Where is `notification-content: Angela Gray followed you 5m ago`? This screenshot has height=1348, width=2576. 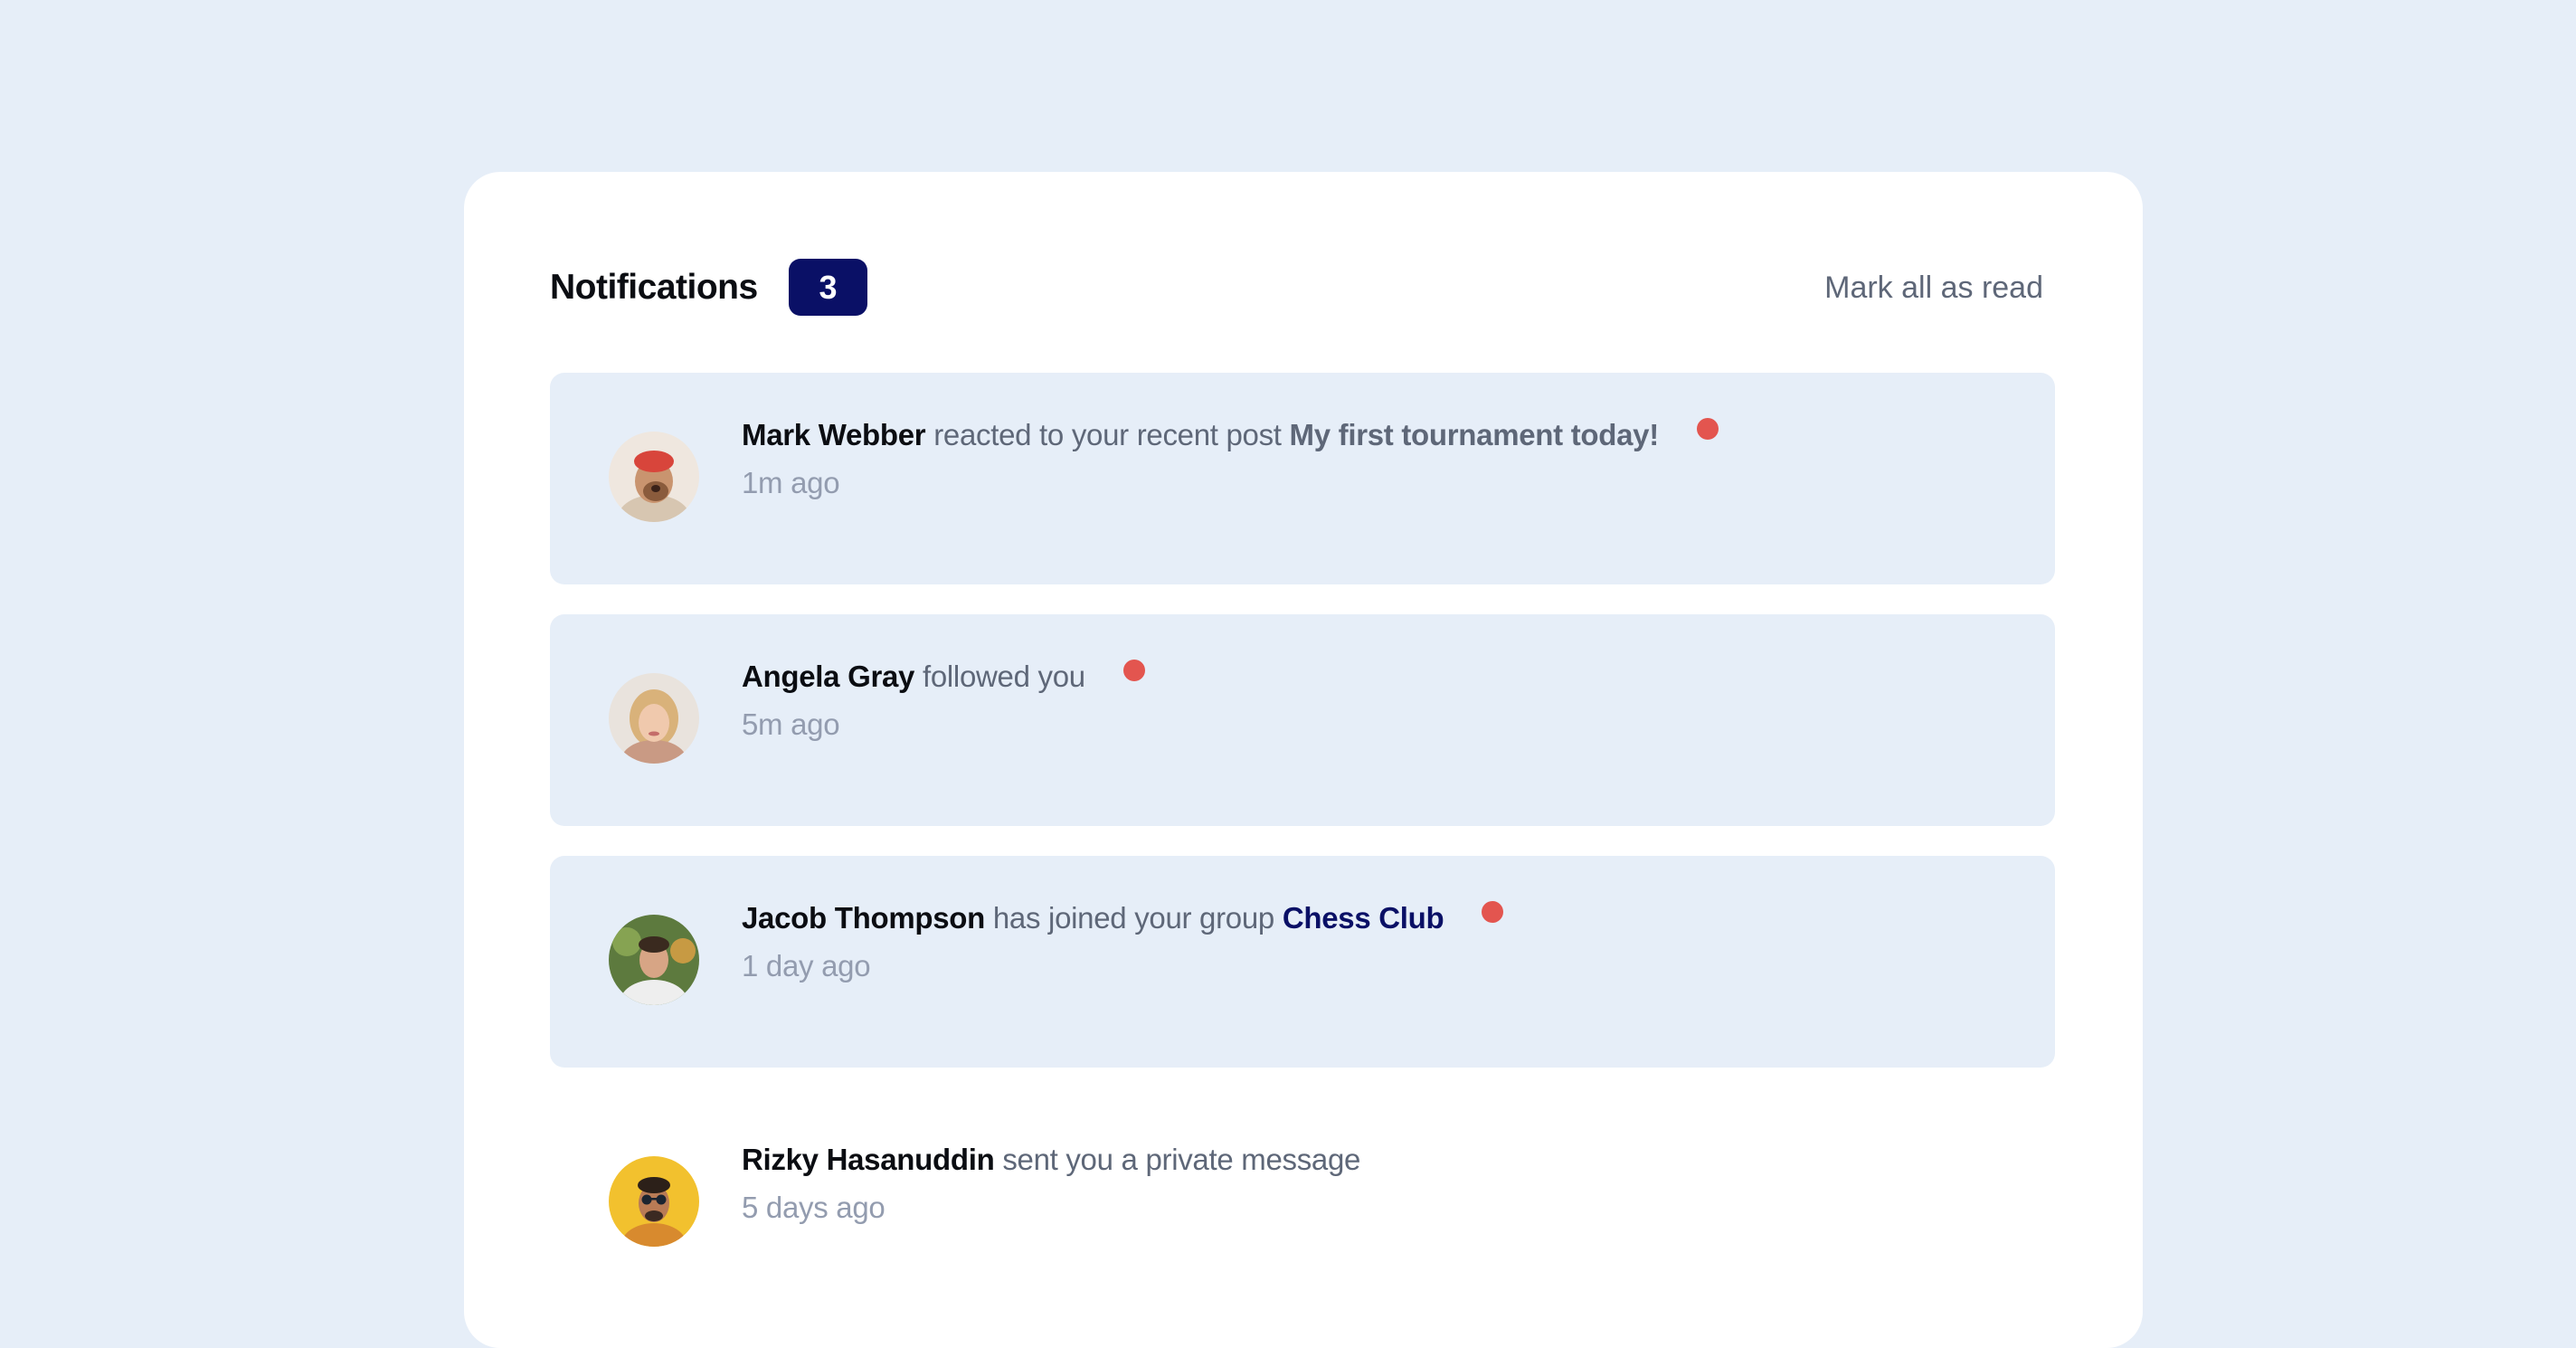
notification-content: Angela Gray followed you 5m ago is located at coordinates (1380, 699).